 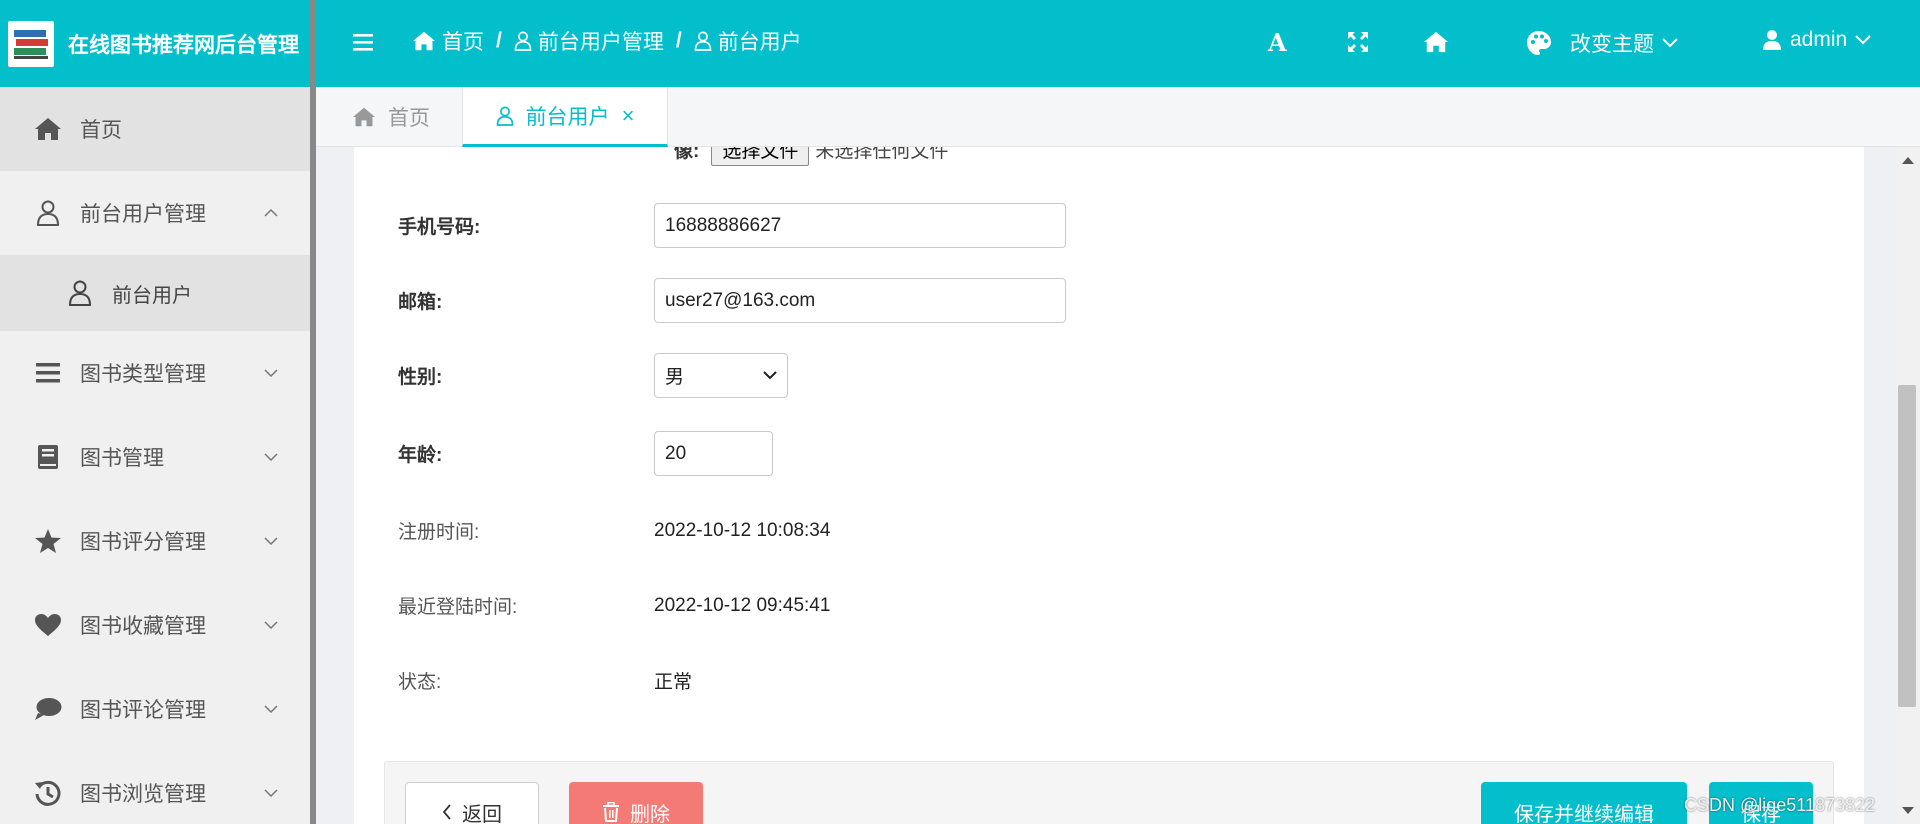 What do you see at coordinates (593, 375) in the screenshot?
I see `gender-row: 性别: 男` at bounding box center [593, 375].